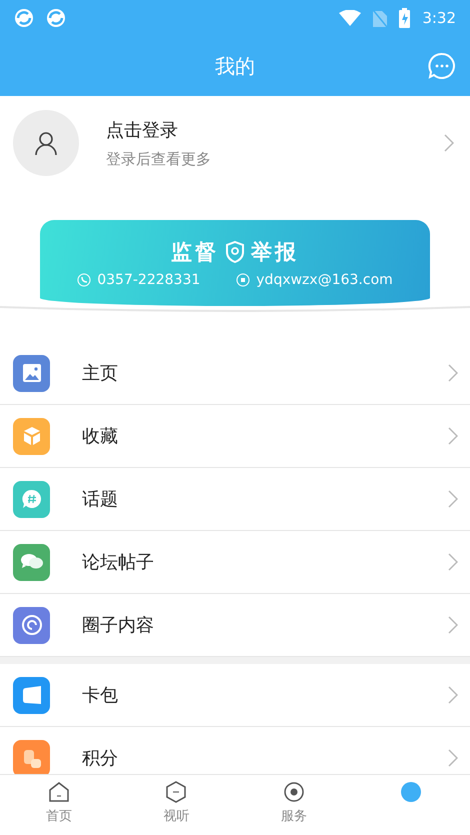 This screenshot has height=835, width=470. Describe the element at coordinates (118, 562) in the screenshot. I see `menu-label: 论坛帖子` at that location.